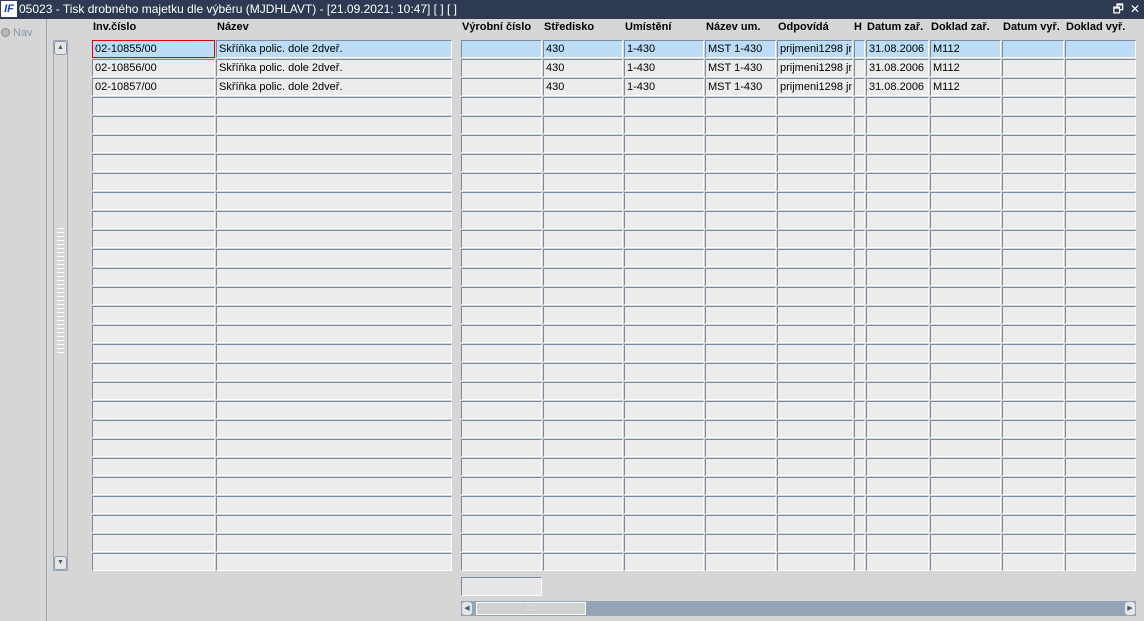  I want to click on nav-radio: Nav, so click(17, 33).